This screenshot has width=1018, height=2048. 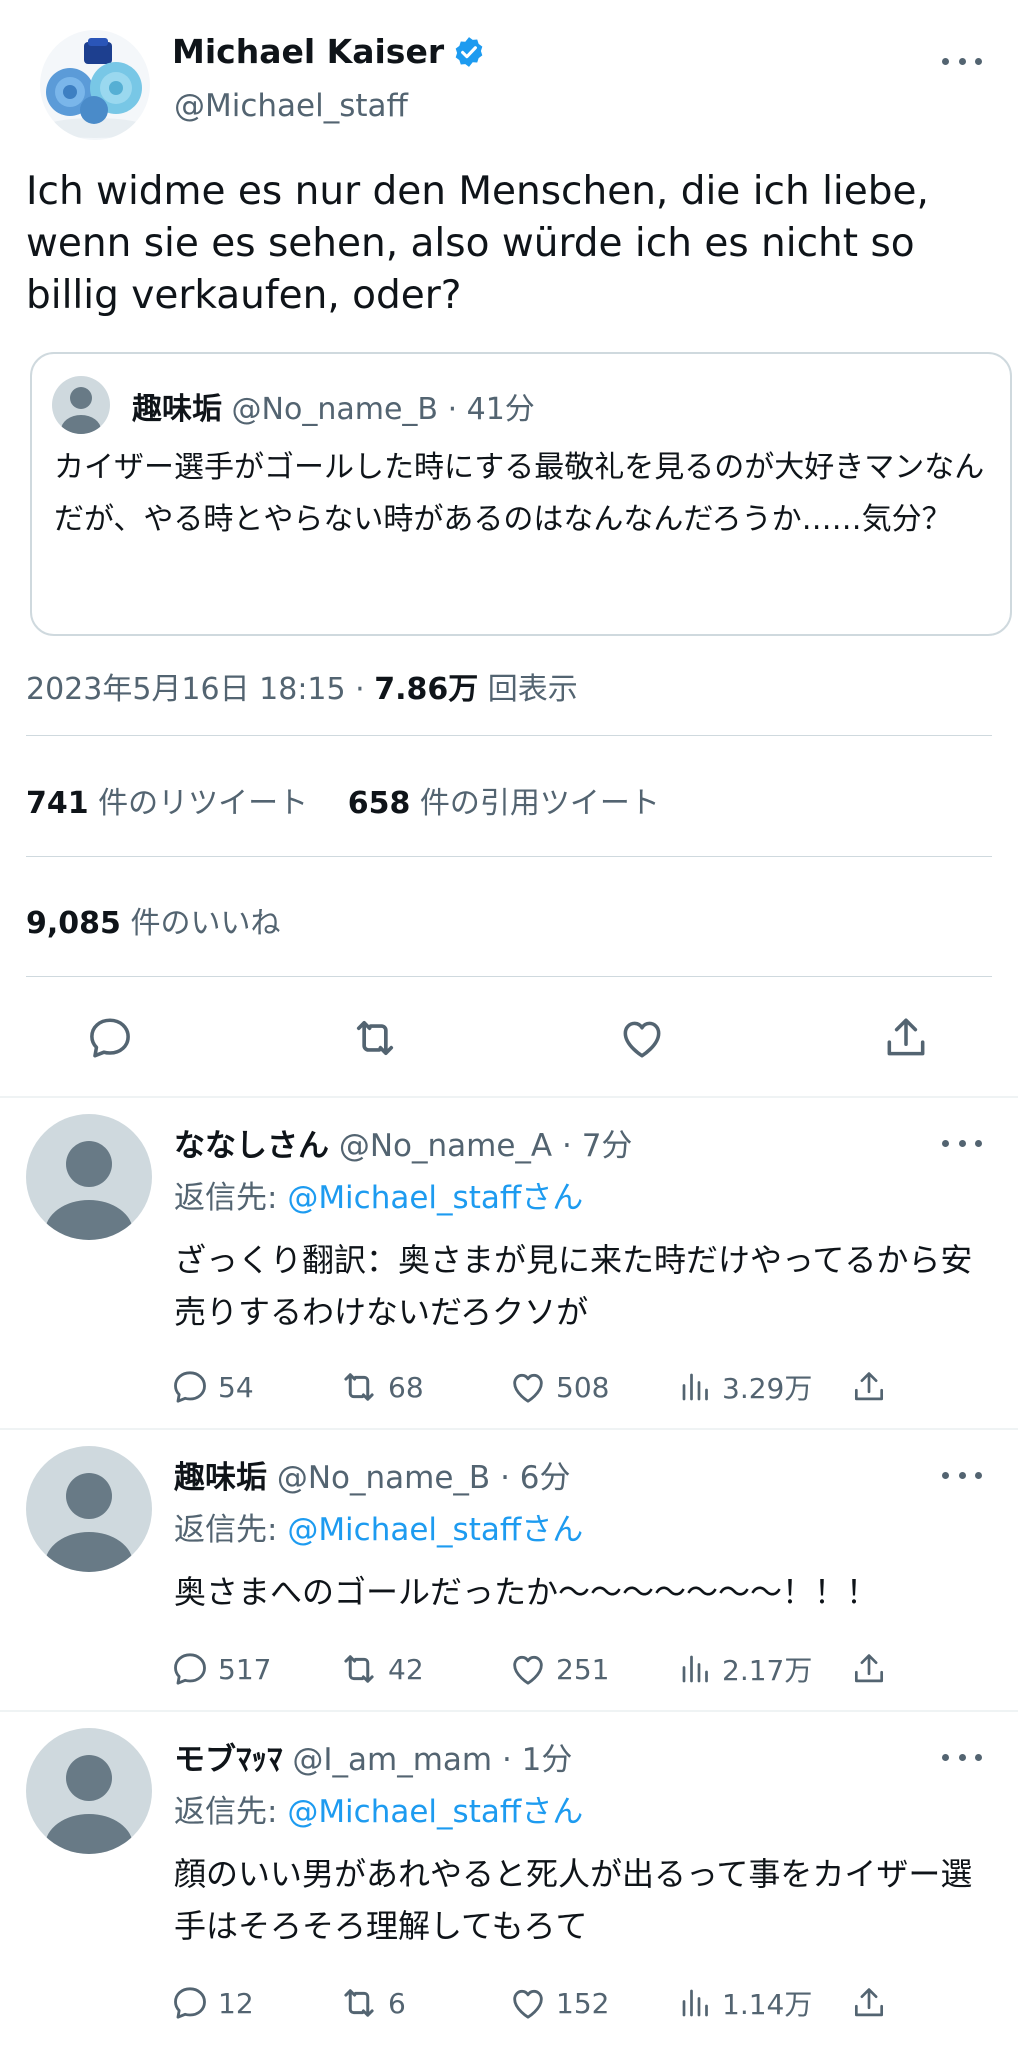 I want to click on tweet-timestamp: 2023年5月16日 18:15 · 7.86万 回表示, so click(x=302, y=686).